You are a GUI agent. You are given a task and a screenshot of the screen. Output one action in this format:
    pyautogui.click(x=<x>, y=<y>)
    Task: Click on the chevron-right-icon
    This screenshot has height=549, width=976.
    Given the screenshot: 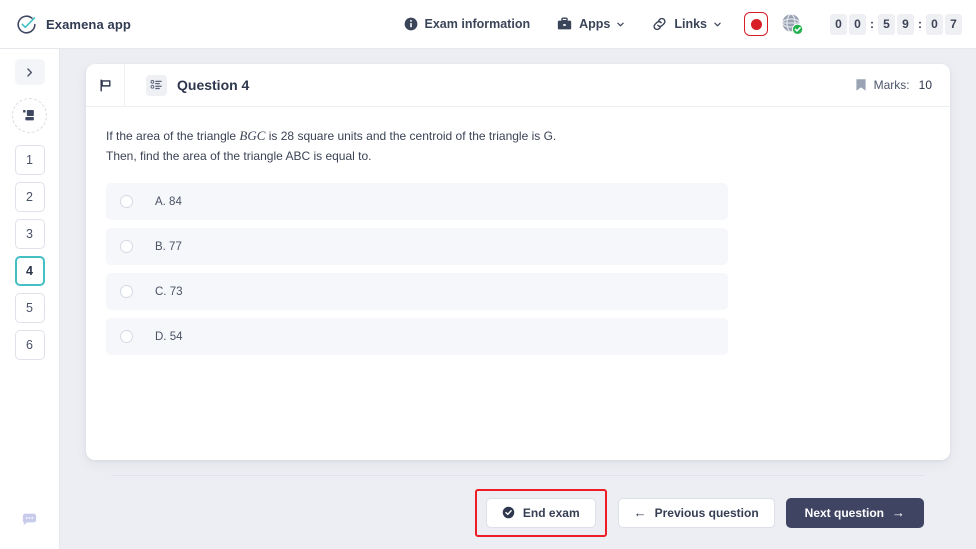 What is the action you would take?
    pyautogui.click(x=30, y=72)
    